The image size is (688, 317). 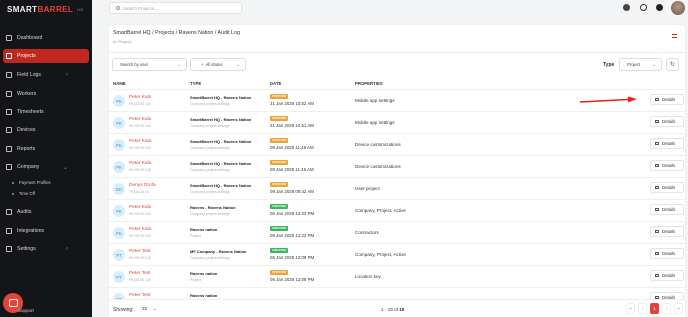 What do you see at coordinates (150, 308) in the screenshot?
I see `per-page-select: 25 ⌄` at bounding box center [150, 308].